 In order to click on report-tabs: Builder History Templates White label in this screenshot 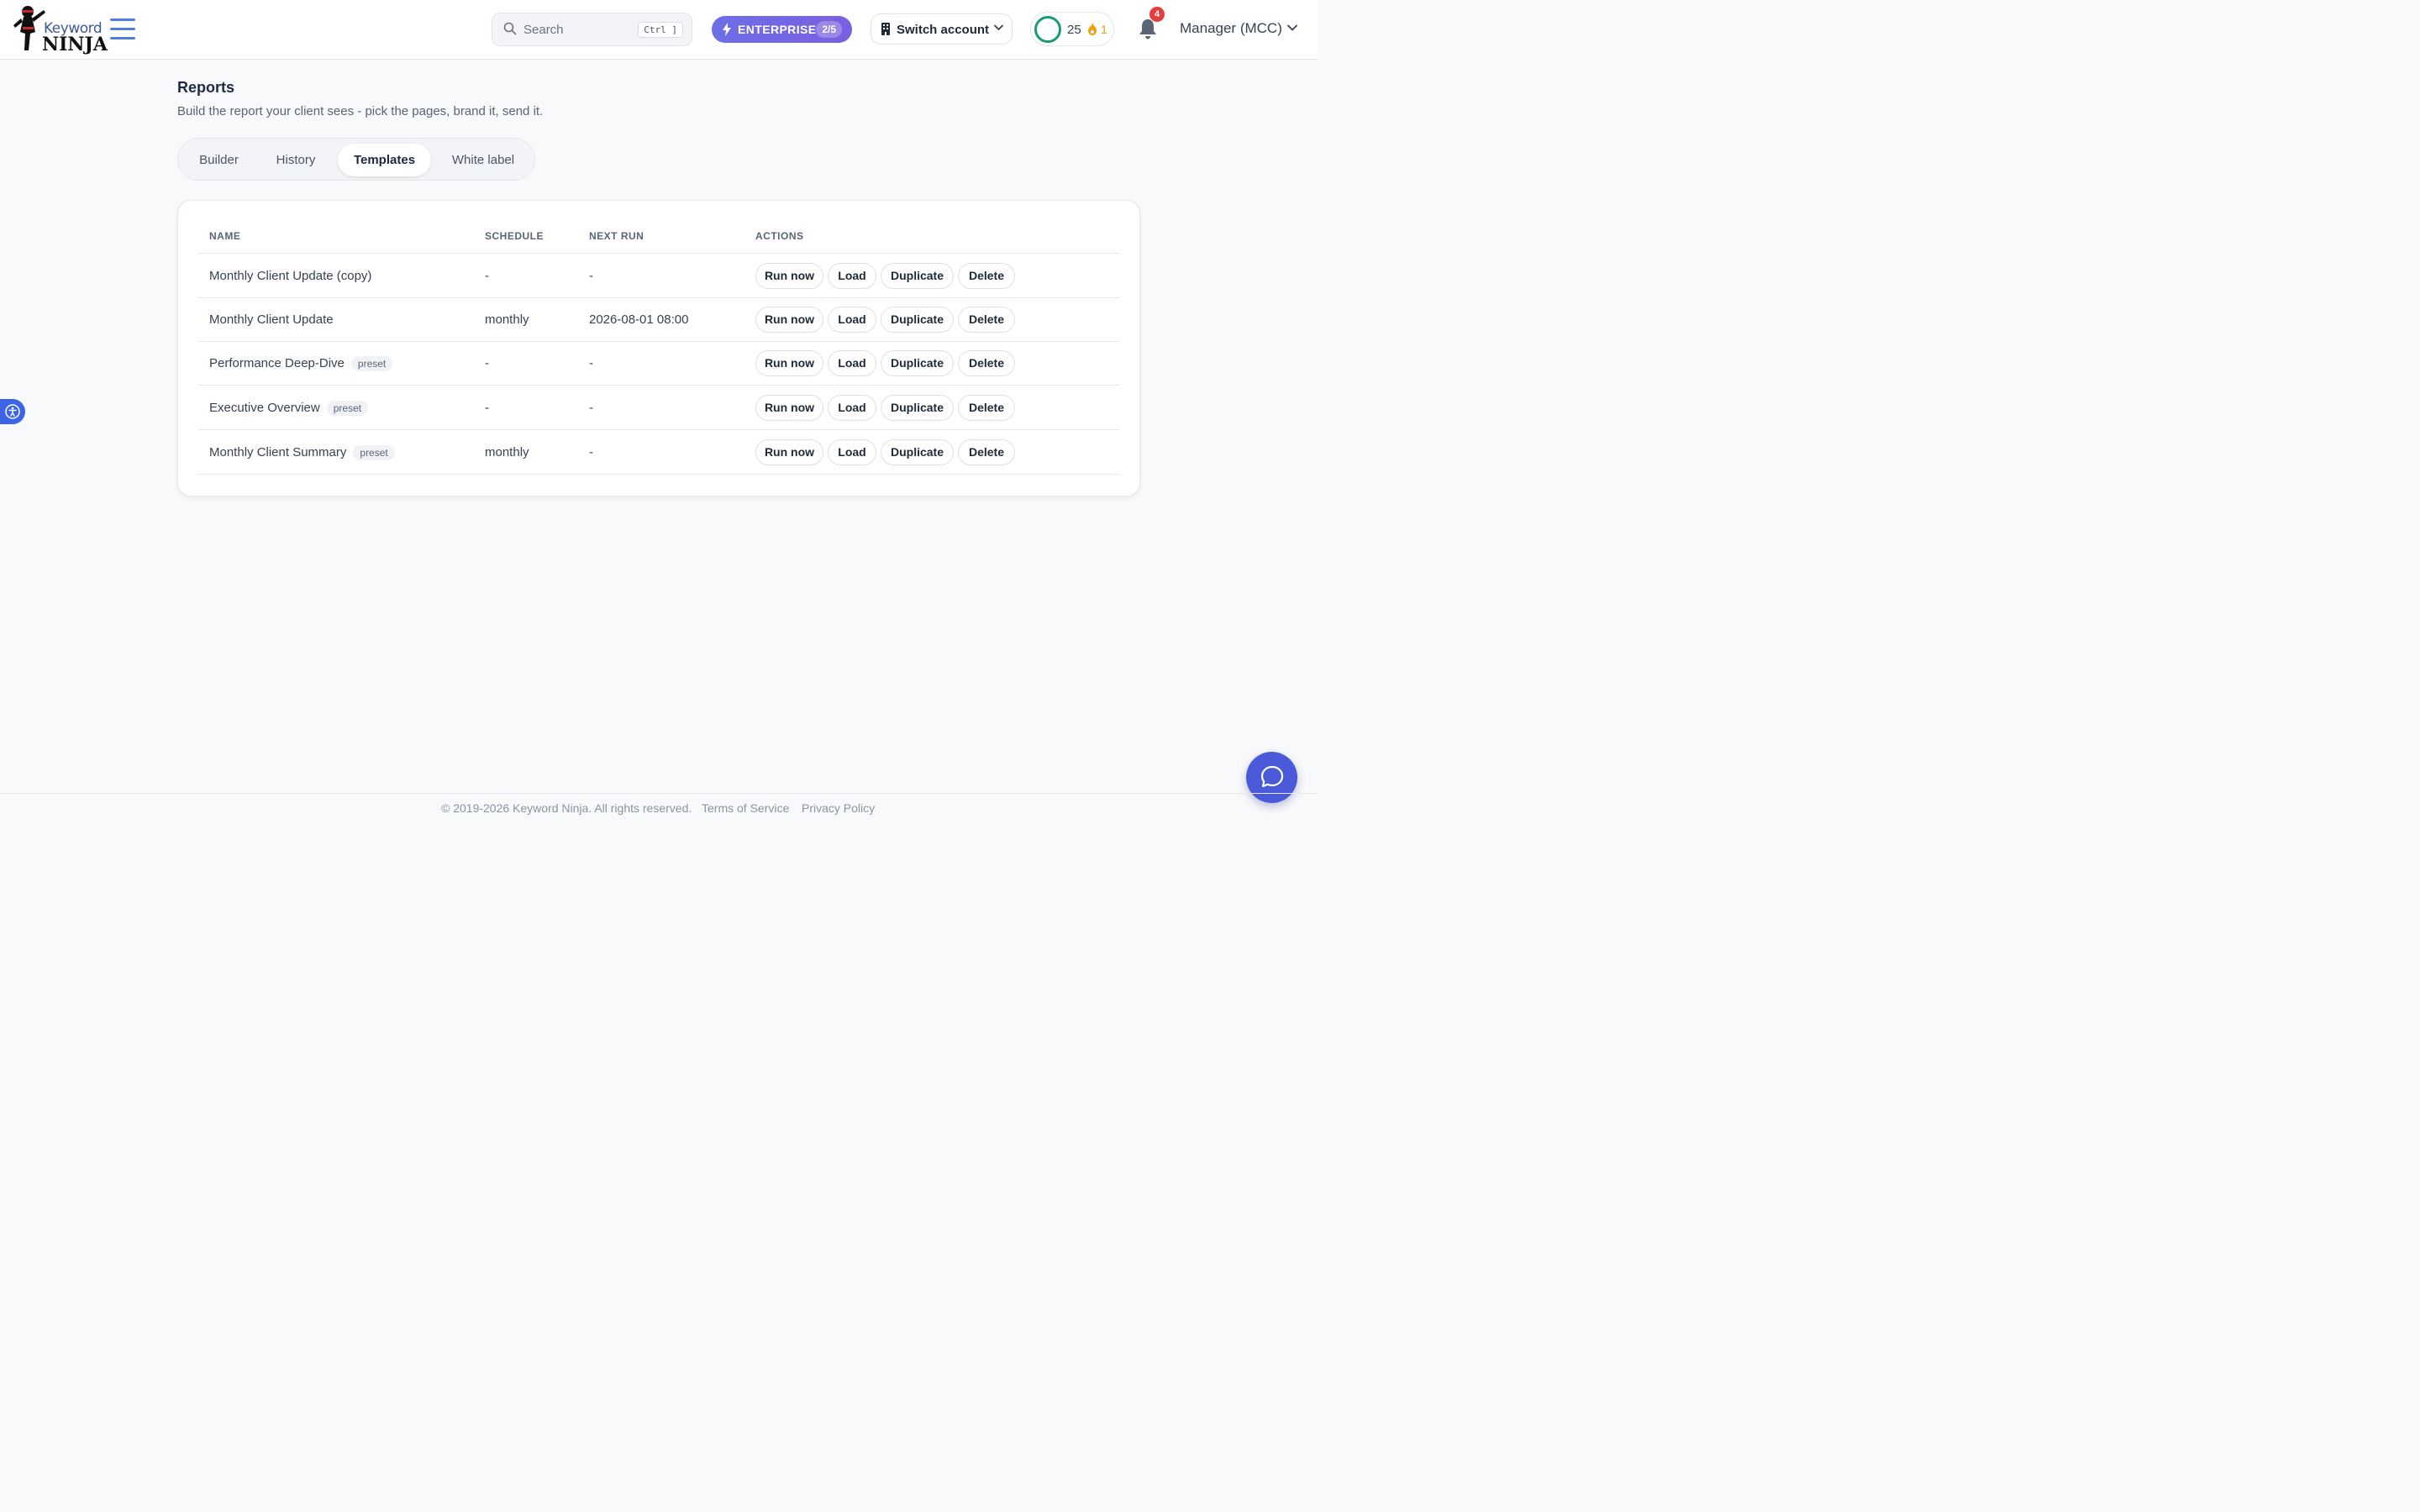, I will do `click(356, 159)`.